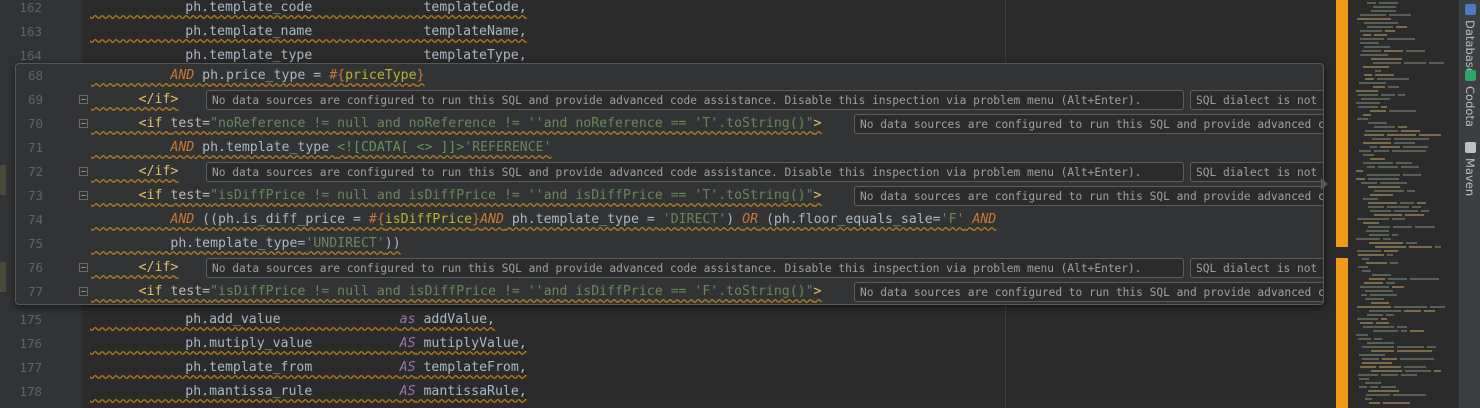 This screenshot has height=408, width=1480. Describe the element at coordinates (35, 219) in the screenshot. I see `line-number: 74` at that location.